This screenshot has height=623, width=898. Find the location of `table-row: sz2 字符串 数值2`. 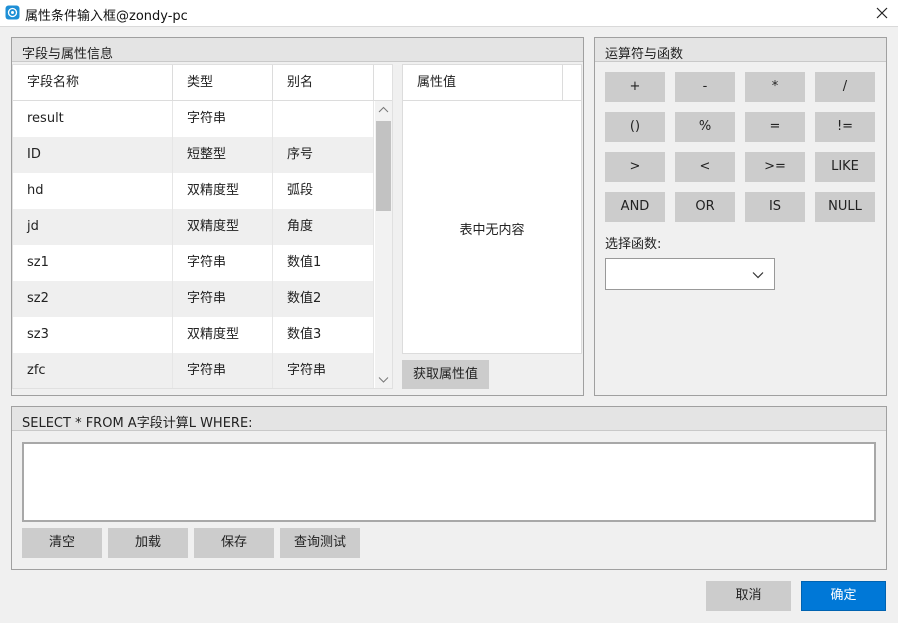

table-row: sz2 字符串 数值2 is located at coordinates (193, 299).